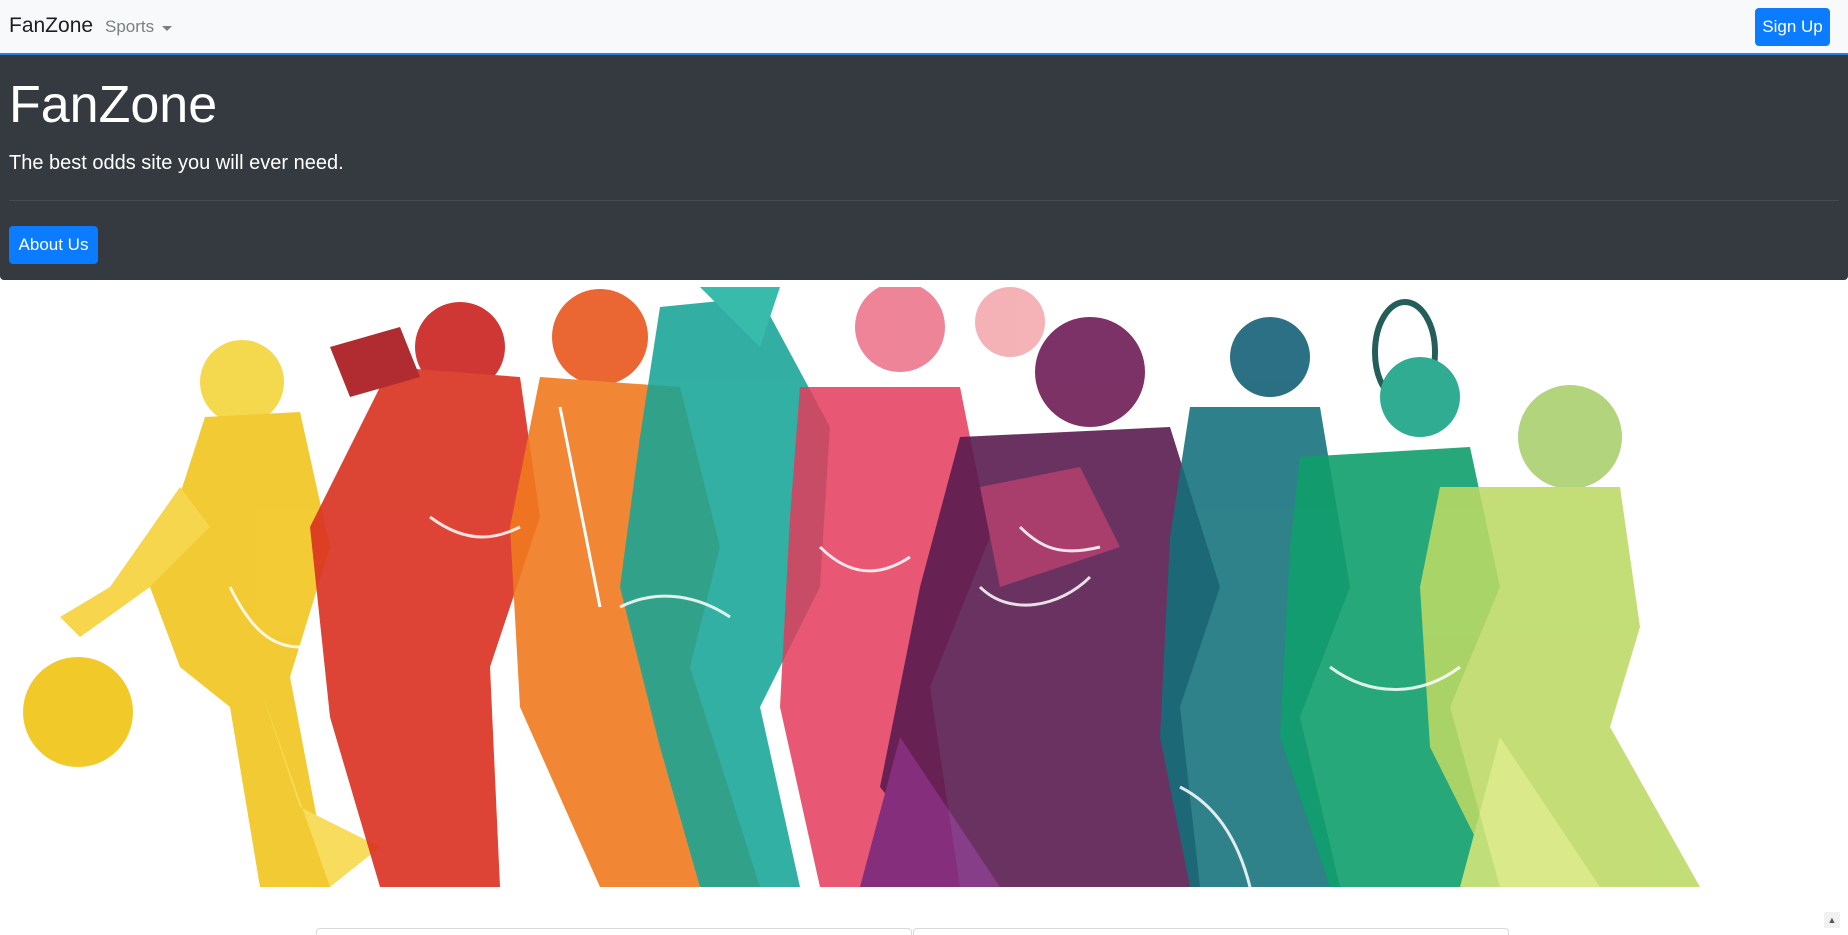 This screenshot has height=935, width=1848. Describe the element at coordinates (53, 245) in the screenshot. I see `about-us-button: About Us` at that location.